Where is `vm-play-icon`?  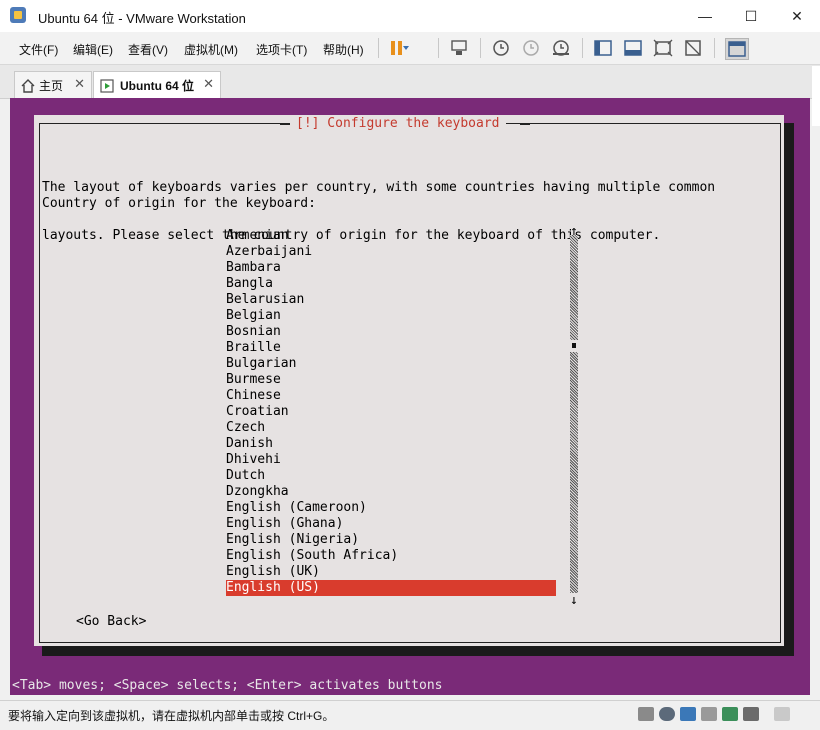 vm-play-icon is located at coordinates (107, 85).